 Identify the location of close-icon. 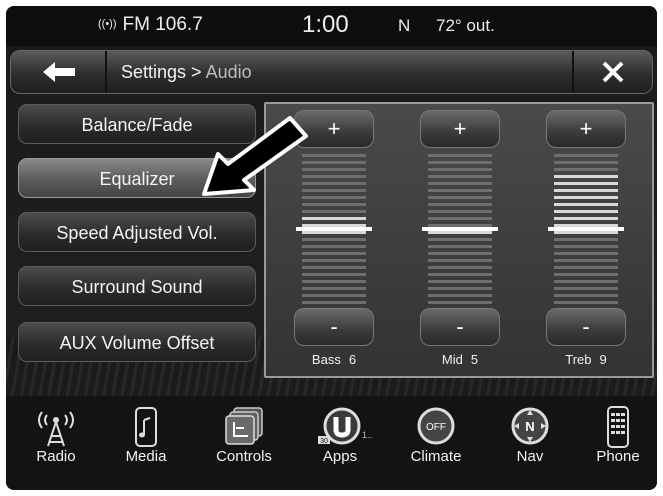
(613, 72).